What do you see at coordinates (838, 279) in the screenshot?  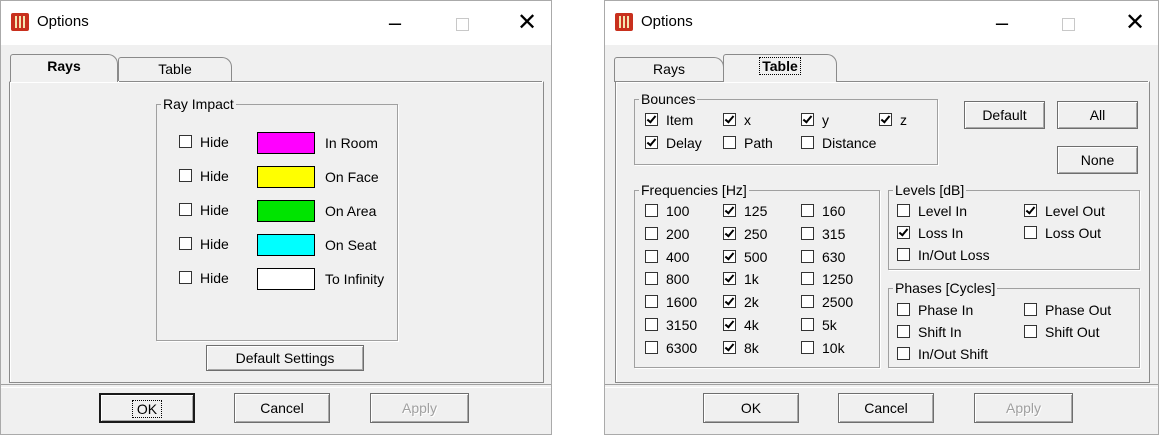 I see `checkbox-label: 1250` at bounding box center [838, 279].